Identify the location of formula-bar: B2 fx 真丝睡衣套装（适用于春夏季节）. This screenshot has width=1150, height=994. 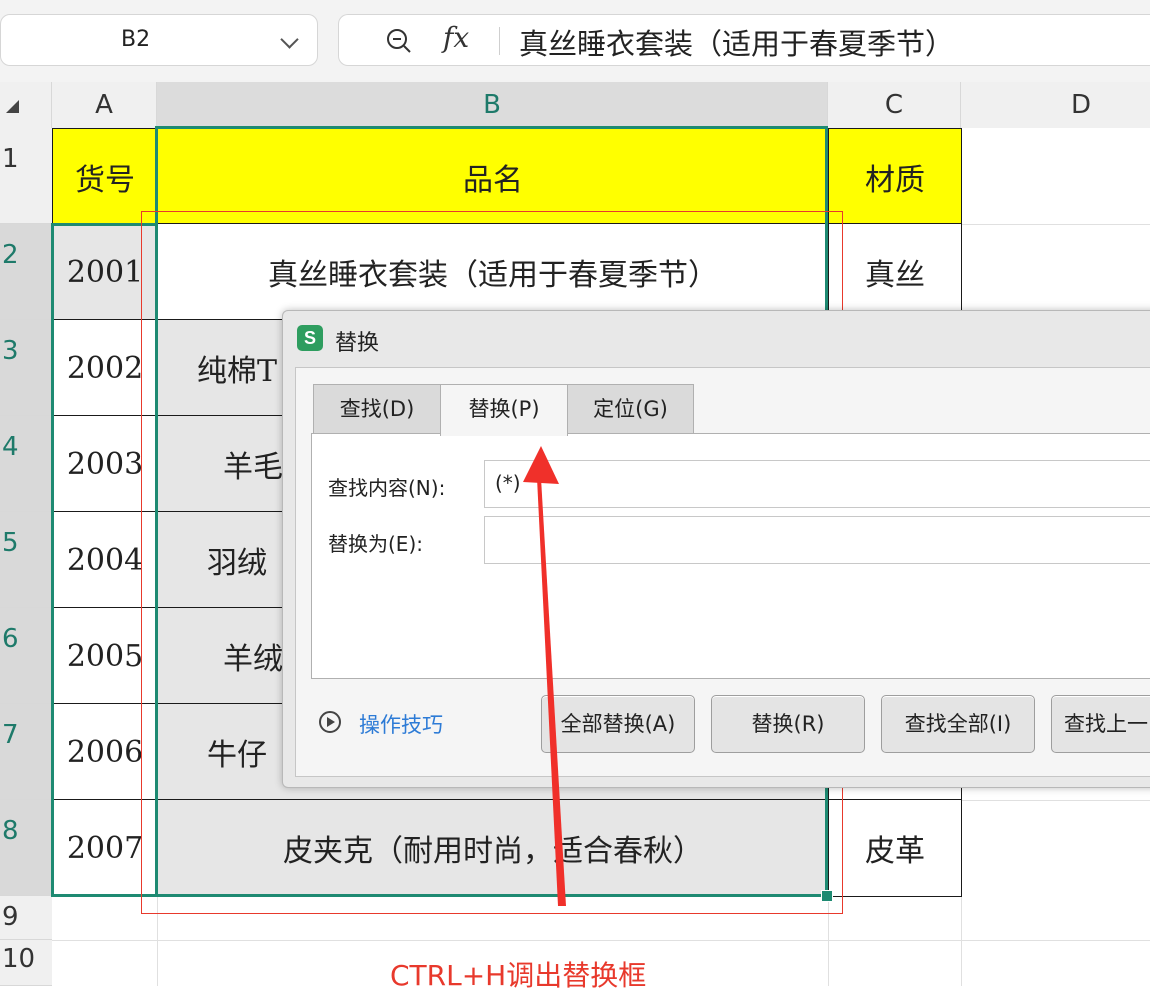
(575, 41).